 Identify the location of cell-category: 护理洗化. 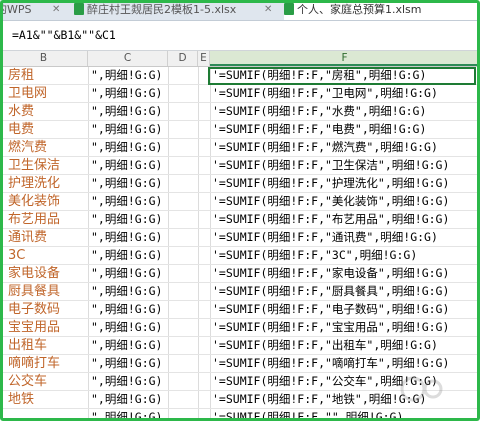
(48, 183).